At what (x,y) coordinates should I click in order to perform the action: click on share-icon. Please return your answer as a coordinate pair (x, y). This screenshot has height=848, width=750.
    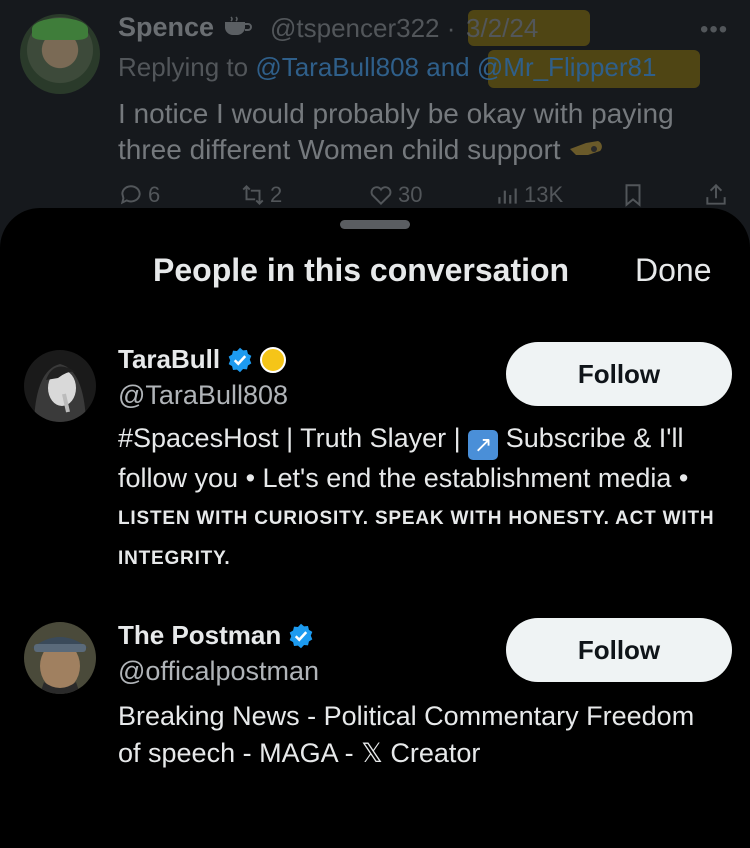
    Looking at the image, I should click on (716, 194).